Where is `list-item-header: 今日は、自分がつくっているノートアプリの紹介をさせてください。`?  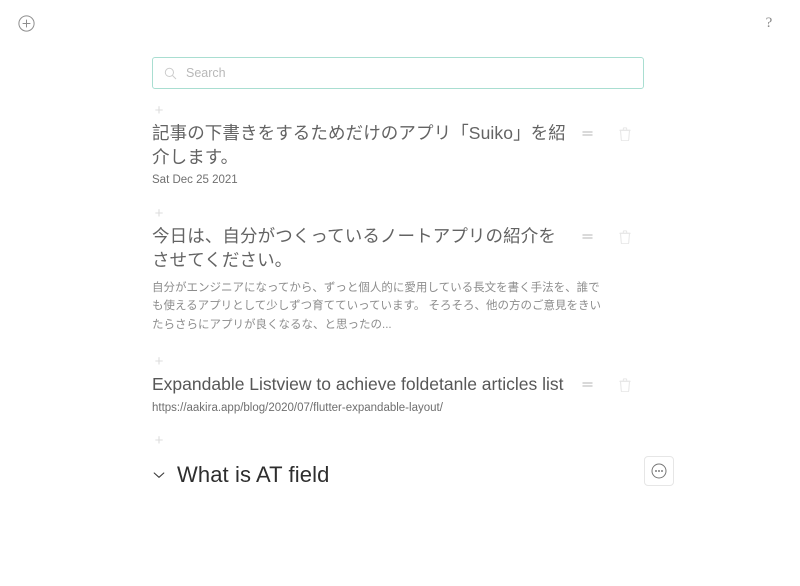
list-item-header: 今日は、自分がつくっているノートアプリの紹介をさせてください。 is located at coordinates (400, 248).